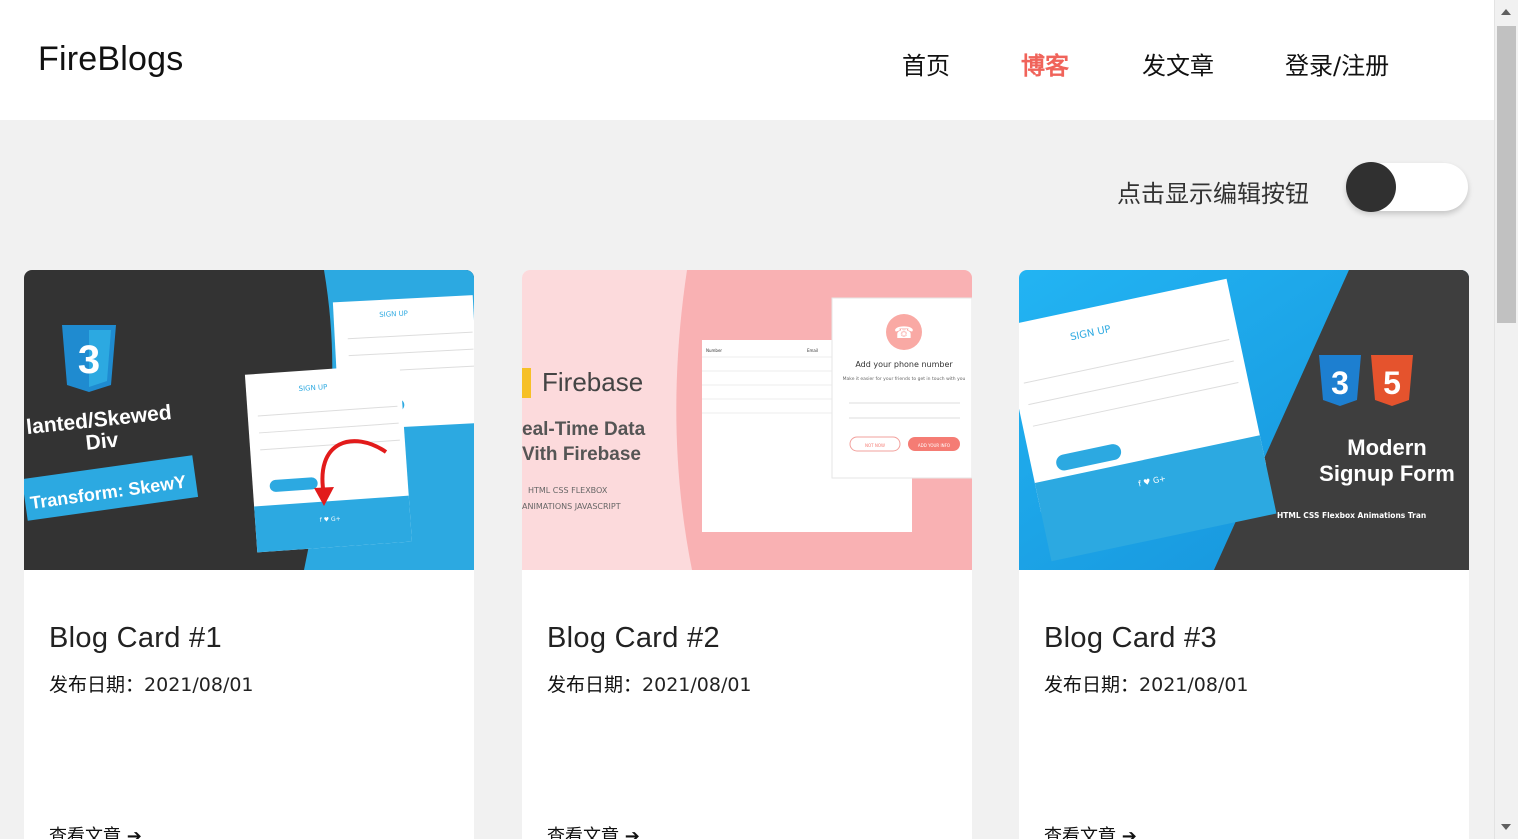 This screenshot has width=1518, height=839. I want to click on svg-text: Modern, so click(1386, 447).